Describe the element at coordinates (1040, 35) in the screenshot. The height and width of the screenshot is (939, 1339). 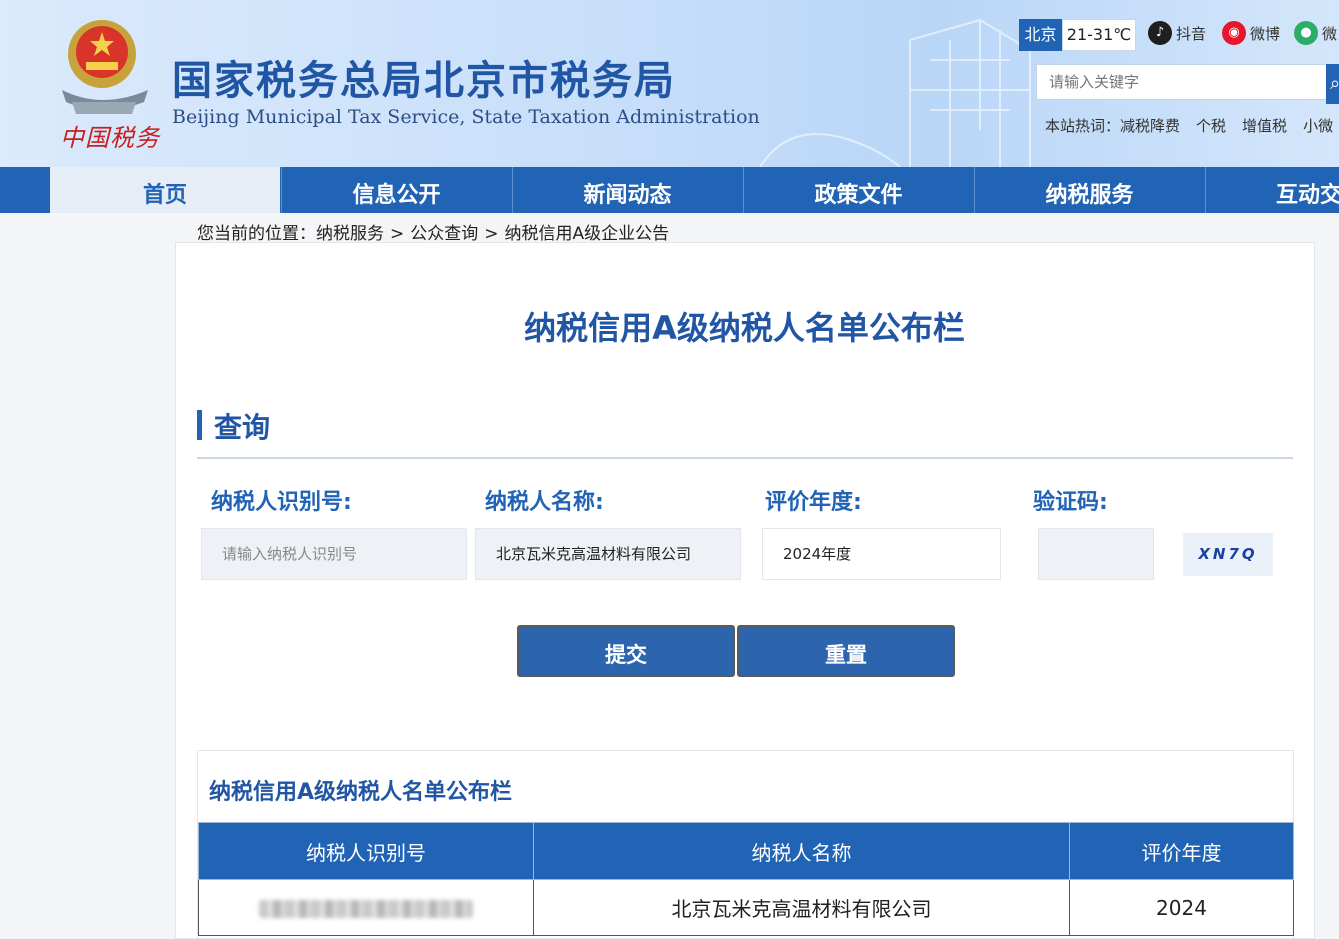
I see `weather-city: 北京` at that location.